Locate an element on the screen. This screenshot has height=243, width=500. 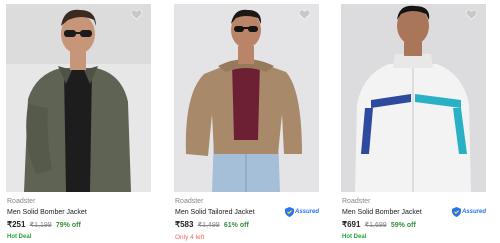
selling-price: ₹691 is located at coordinates (351, 224).